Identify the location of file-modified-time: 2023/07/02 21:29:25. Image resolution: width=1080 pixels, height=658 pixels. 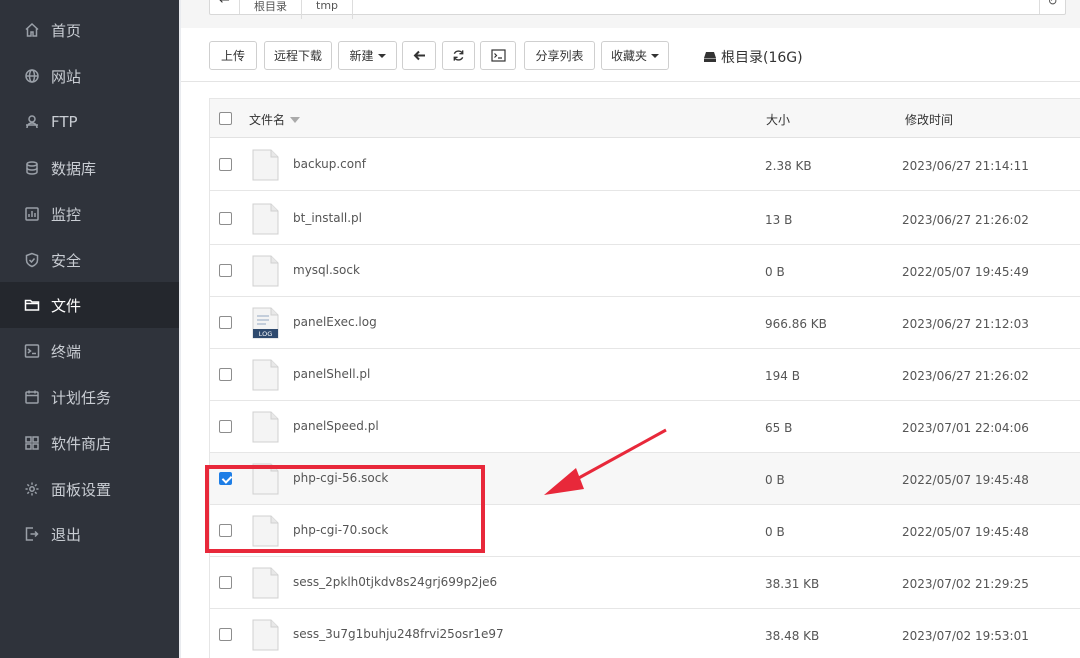
(965, 584).